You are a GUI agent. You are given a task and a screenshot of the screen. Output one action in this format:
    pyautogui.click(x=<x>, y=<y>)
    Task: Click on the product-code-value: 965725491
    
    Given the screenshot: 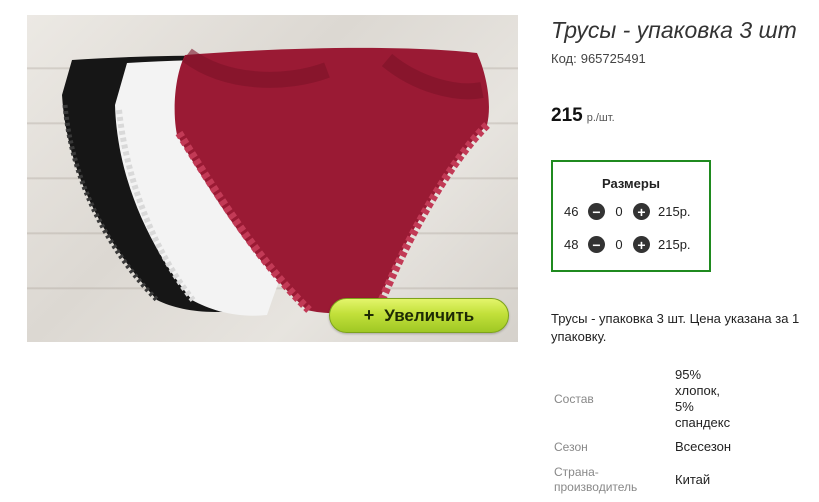 What is the action you would take?
    pyautogui.click(x=613, y=58)
    